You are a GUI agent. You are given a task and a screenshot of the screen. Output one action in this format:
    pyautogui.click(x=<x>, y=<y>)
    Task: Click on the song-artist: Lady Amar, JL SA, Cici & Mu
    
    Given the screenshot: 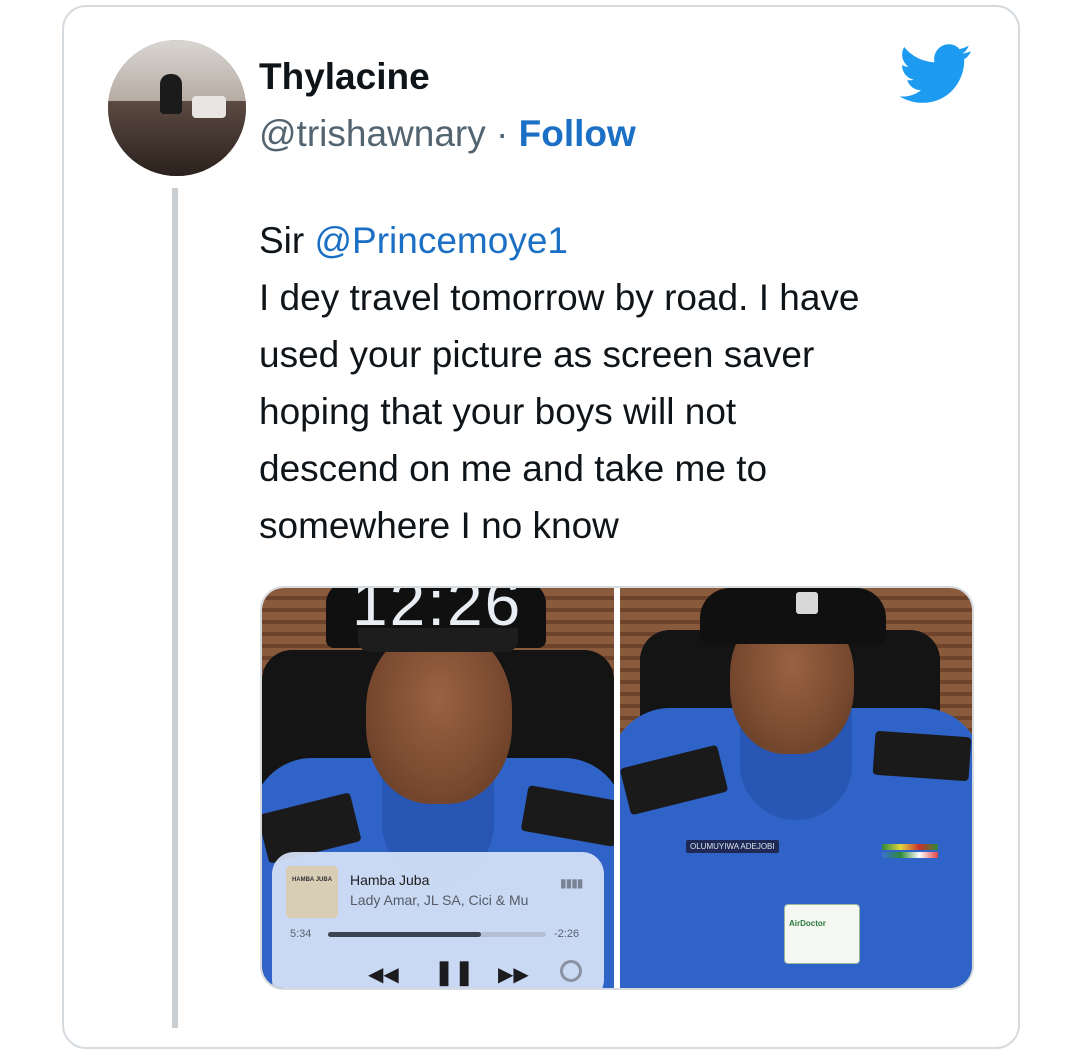 What is the action you would take?
    pyautogui.click(x=439, y=900)
    